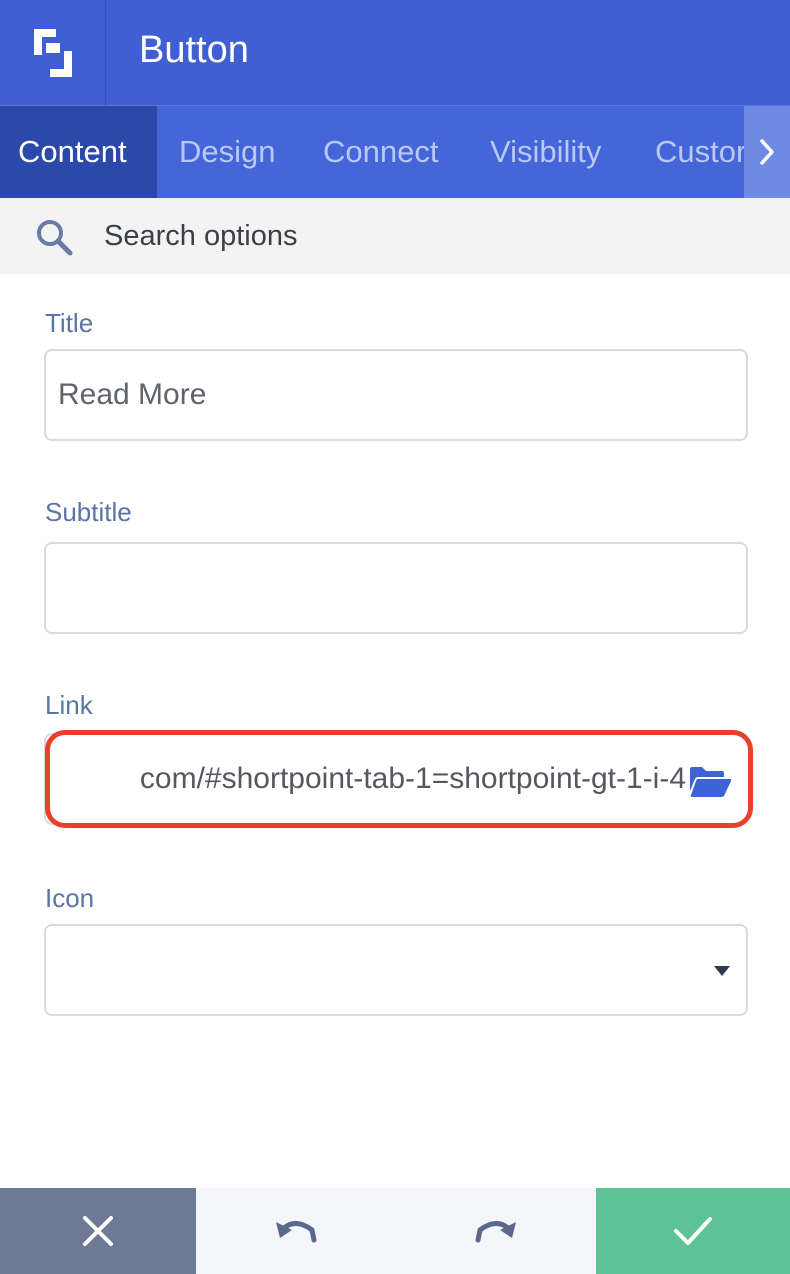 The width and height of the screenshot is (790, 1274). What do you see at coordinates (545, 152) in the screenshot?
I see `tab-visibility: Visibility` at bounding box center [545, 152].